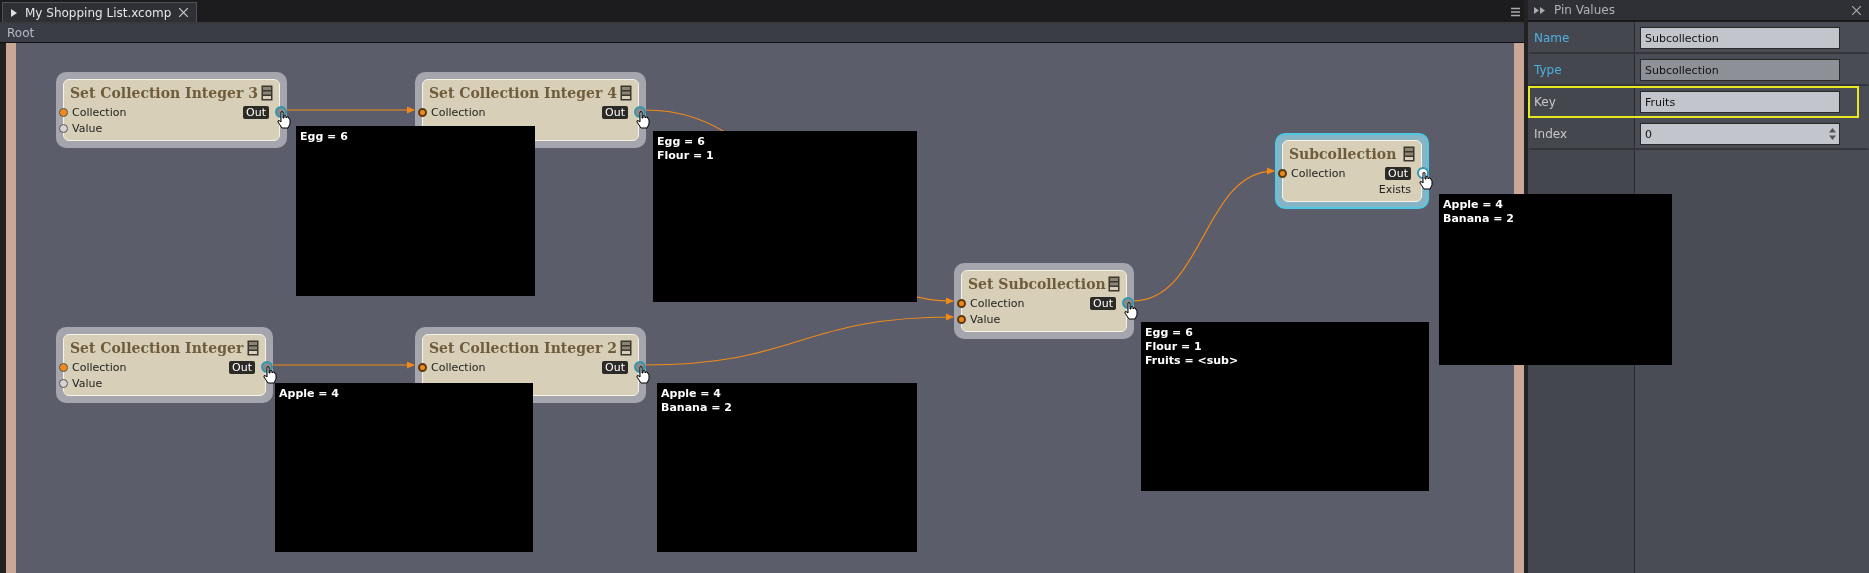  What do you see at coordinates (1037, 284) in the screenshot?
I see `node-title: Set Subcollection` at bounding box center [1037, 284].